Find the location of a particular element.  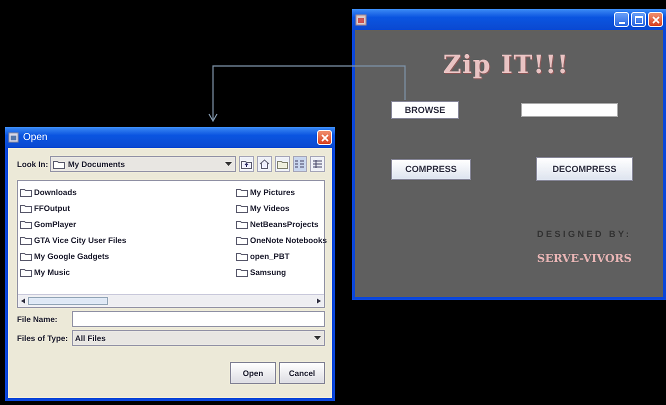

scroll-right-icon is located at coordinates (319, 301).